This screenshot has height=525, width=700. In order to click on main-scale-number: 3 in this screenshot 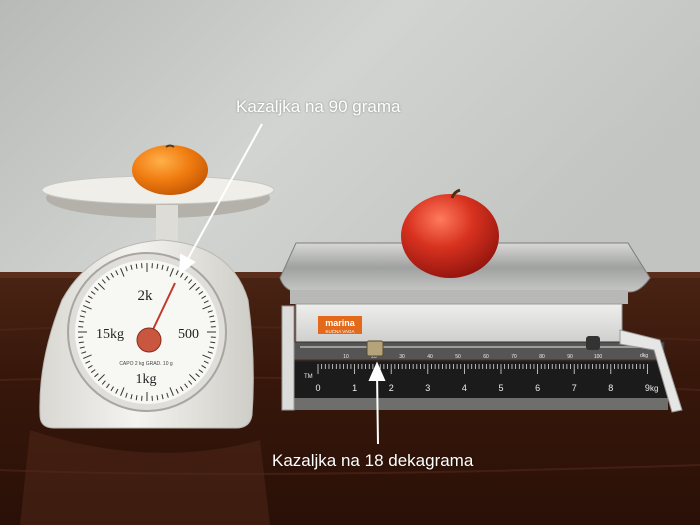, I will do `click(427, 388)`.